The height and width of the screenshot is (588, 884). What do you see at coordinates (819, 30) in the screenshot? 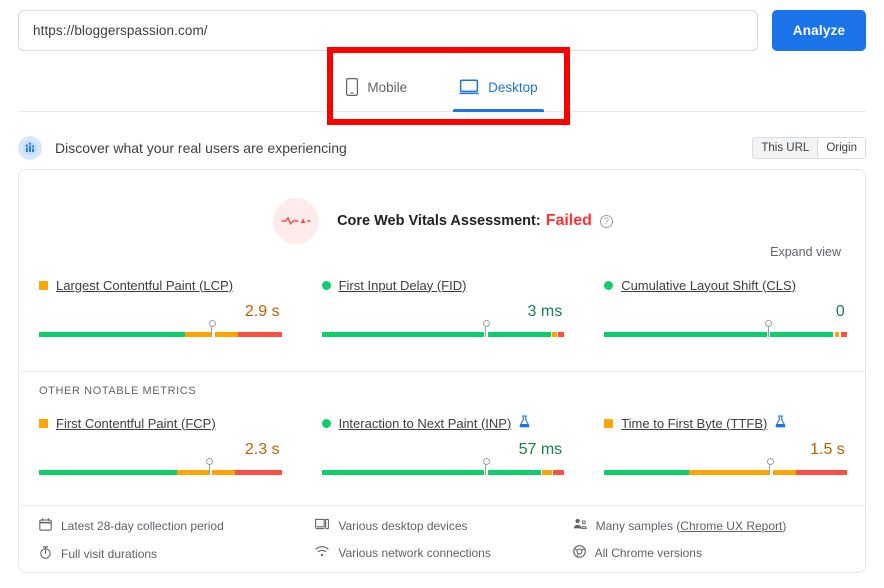
I see `analyze-button: Analyze` at bounding box center [819, 30].